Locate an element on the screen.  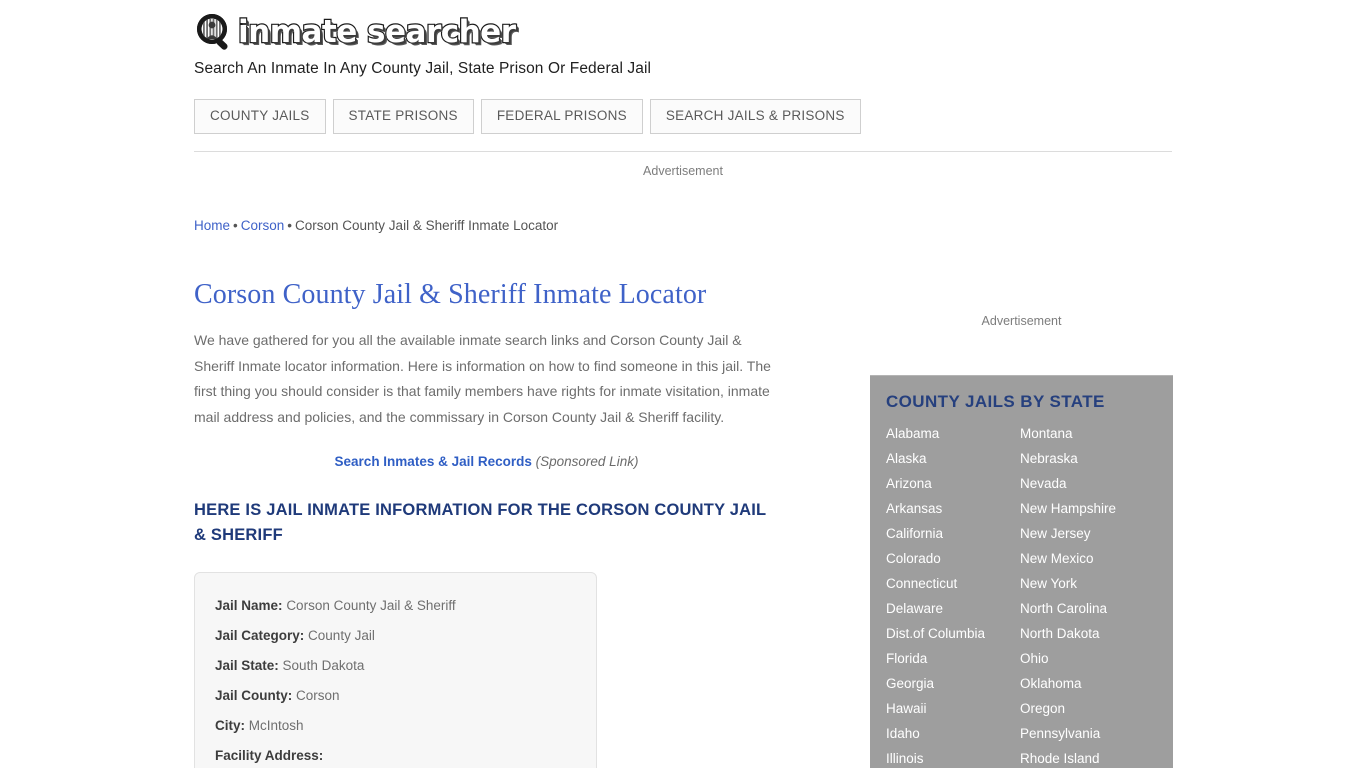
info-label-jail-state: Jail State: is located at coordinates (247, 665).